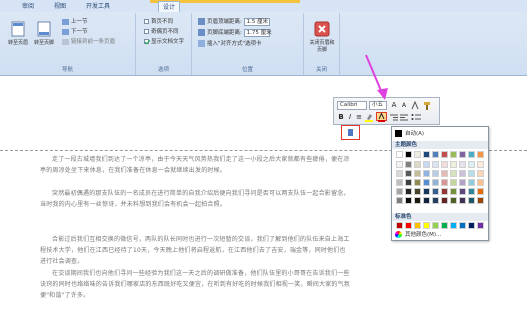 The image size is (527, 310). Describe the element at coordinates (341, 117) in the screenshot. I see `bold-button: B` at that location.